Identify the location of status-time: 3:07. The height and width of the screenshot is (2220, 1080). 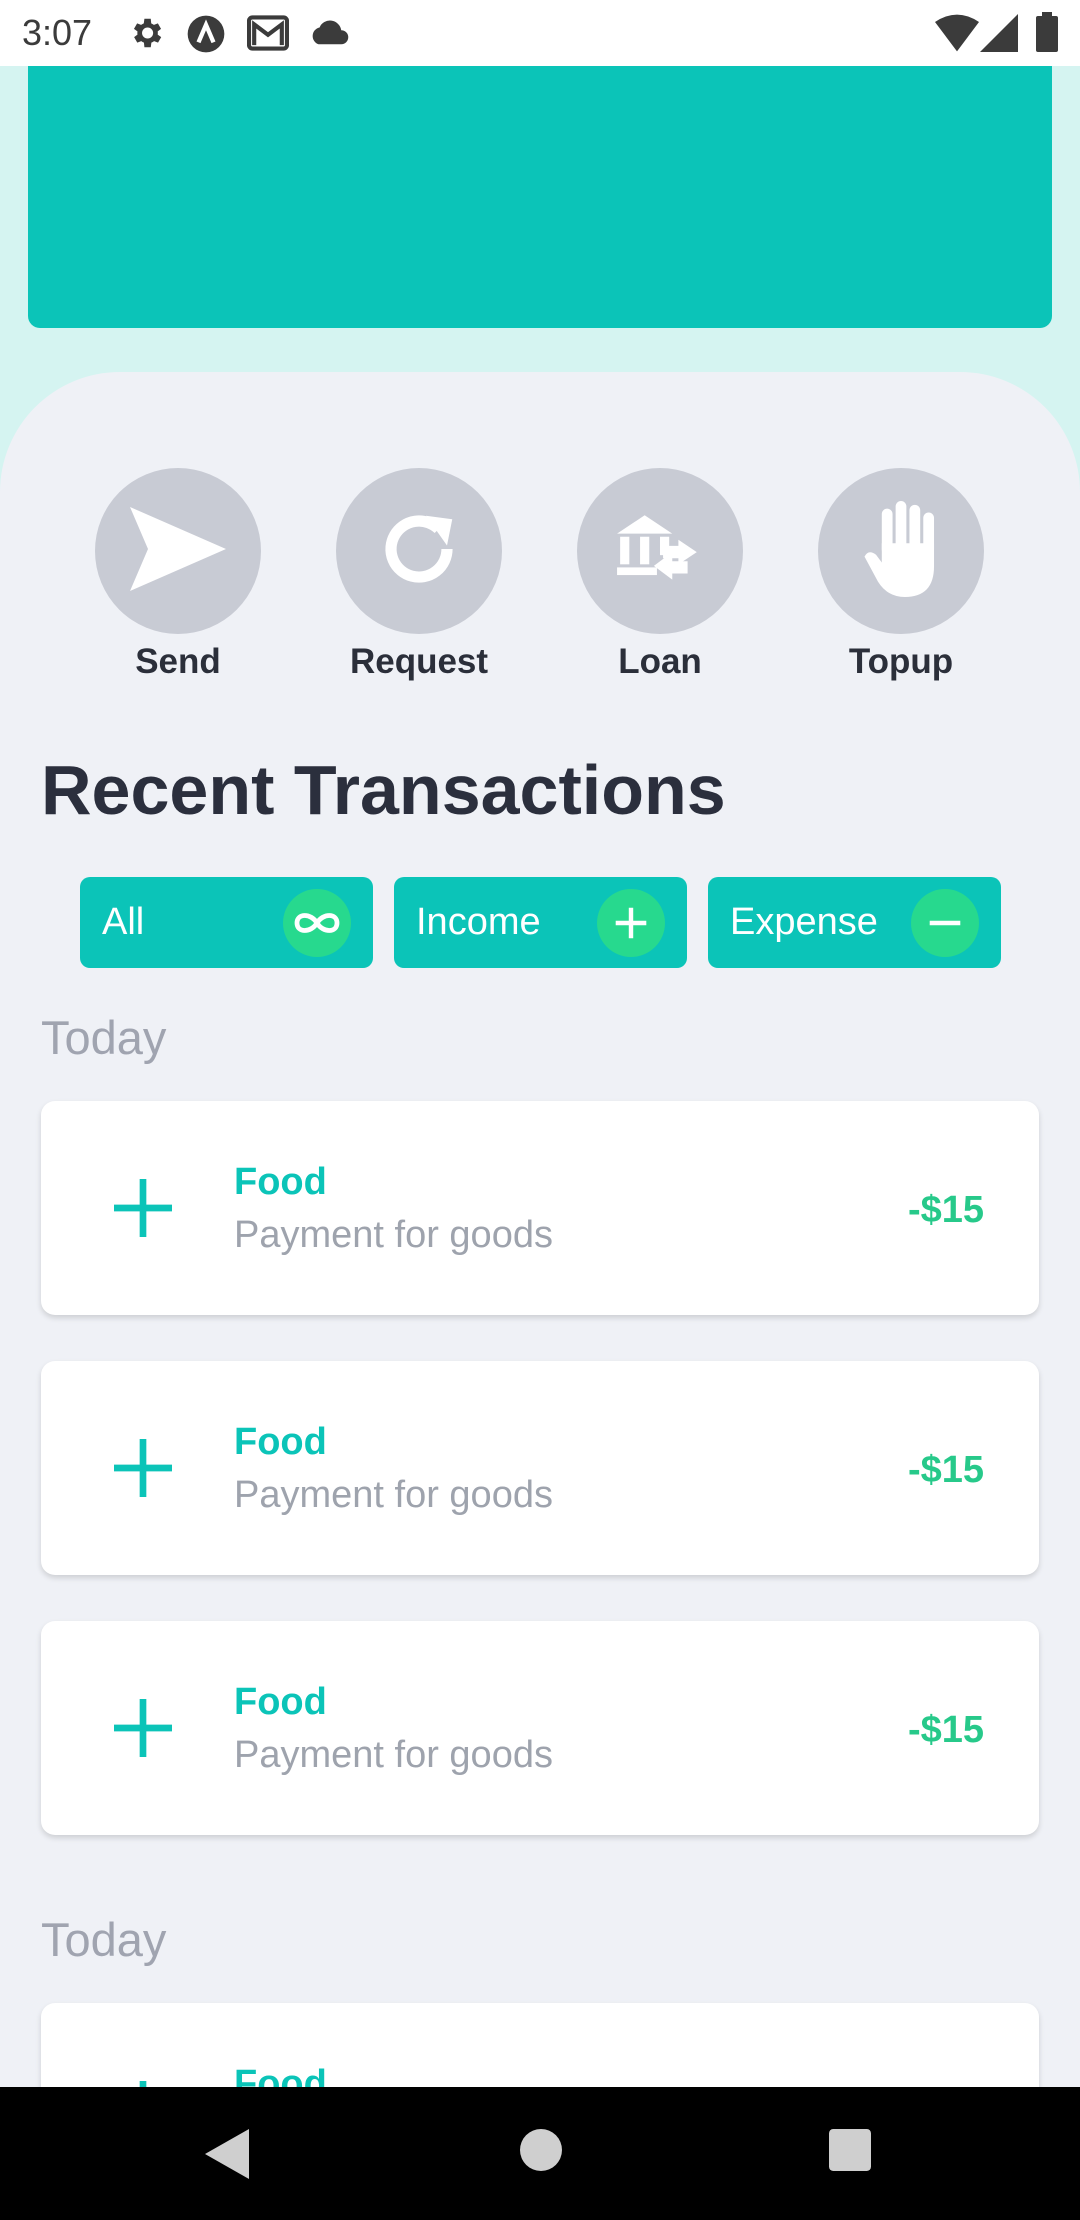
(57, 32).